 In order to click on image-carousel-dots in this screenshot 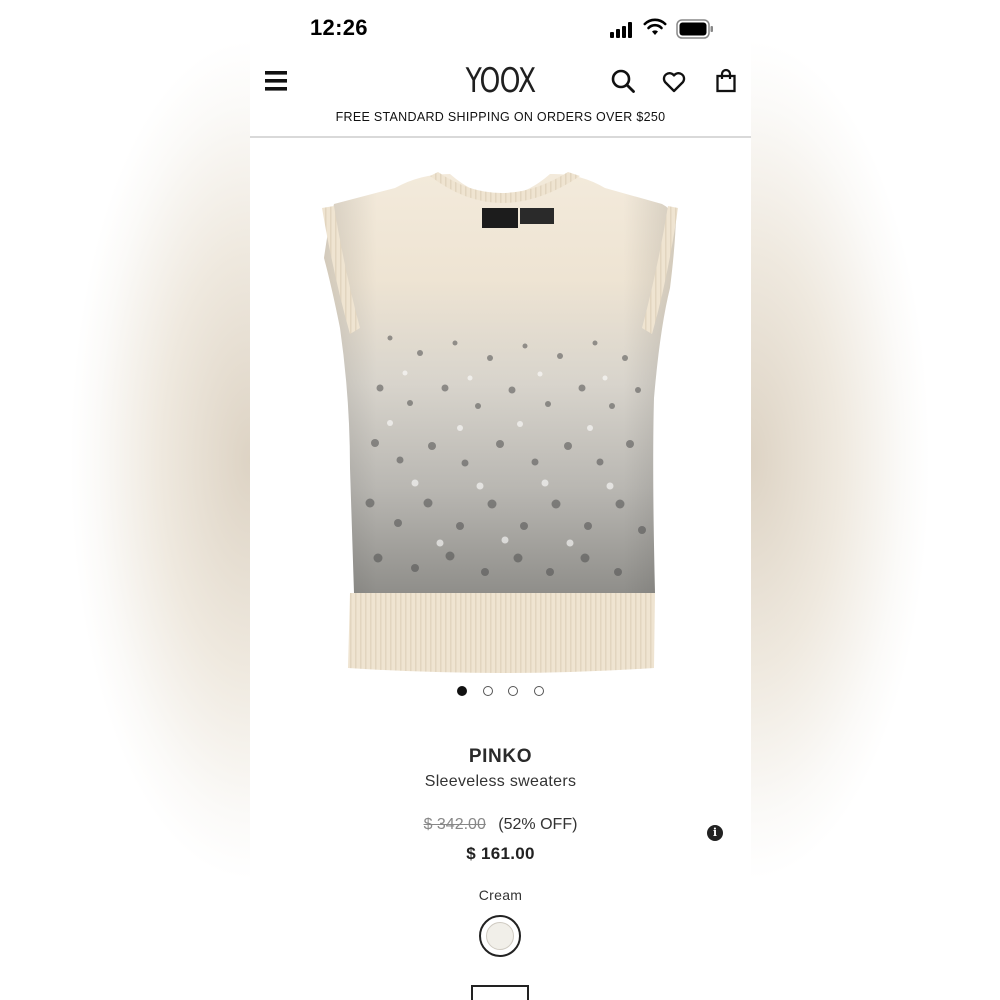, I will do `click(500, 692)`.